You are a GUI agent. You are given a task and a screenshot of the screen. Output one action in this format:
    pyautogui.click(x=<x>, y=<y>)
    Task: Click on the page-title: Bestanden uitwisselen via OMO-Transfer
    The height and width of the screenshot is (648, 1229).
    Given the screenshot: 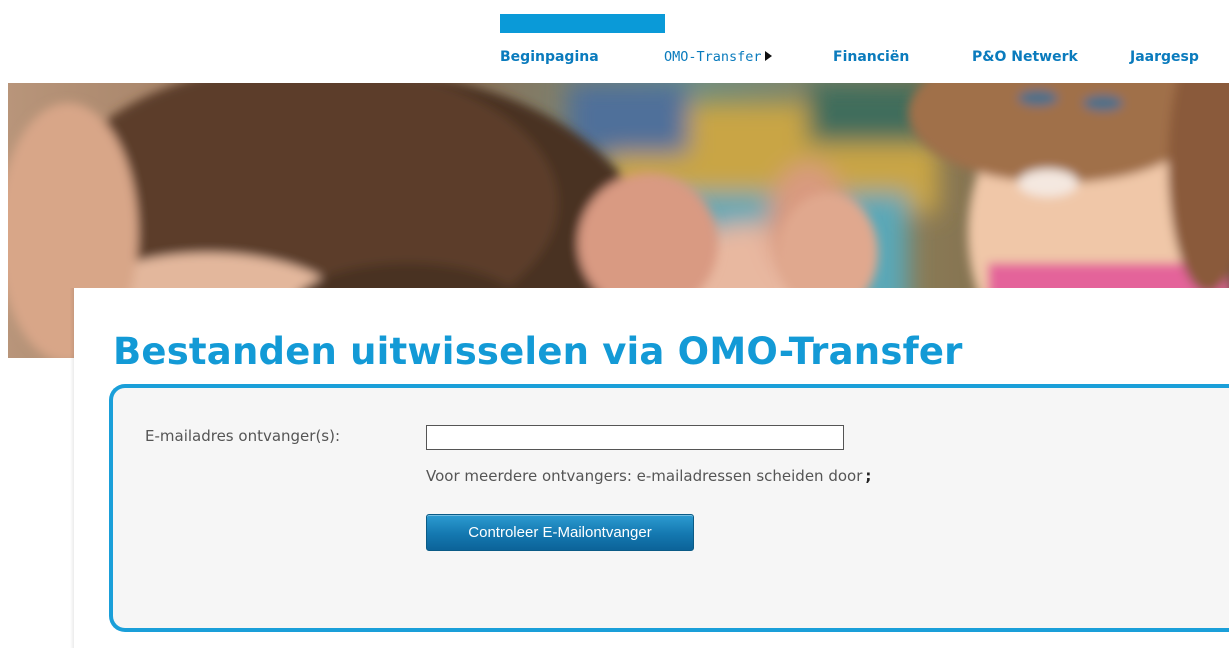 What is the action you would take?
    pyautogui.click(x=538, y=351)
    